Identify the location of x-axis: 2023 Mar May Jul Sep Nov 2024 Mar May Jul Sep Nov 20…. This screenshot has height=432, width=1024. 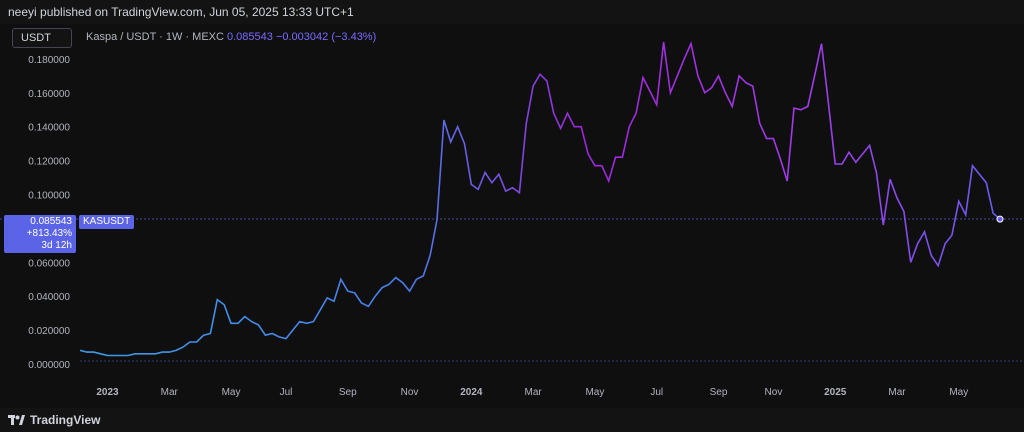
(532, 392).